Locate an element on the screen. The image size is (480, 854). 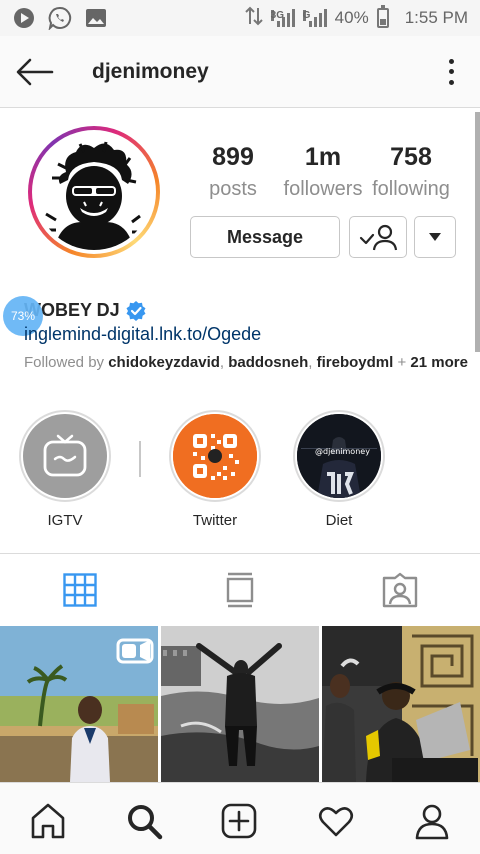
grid-post-video is located at coordinates (79, 704).